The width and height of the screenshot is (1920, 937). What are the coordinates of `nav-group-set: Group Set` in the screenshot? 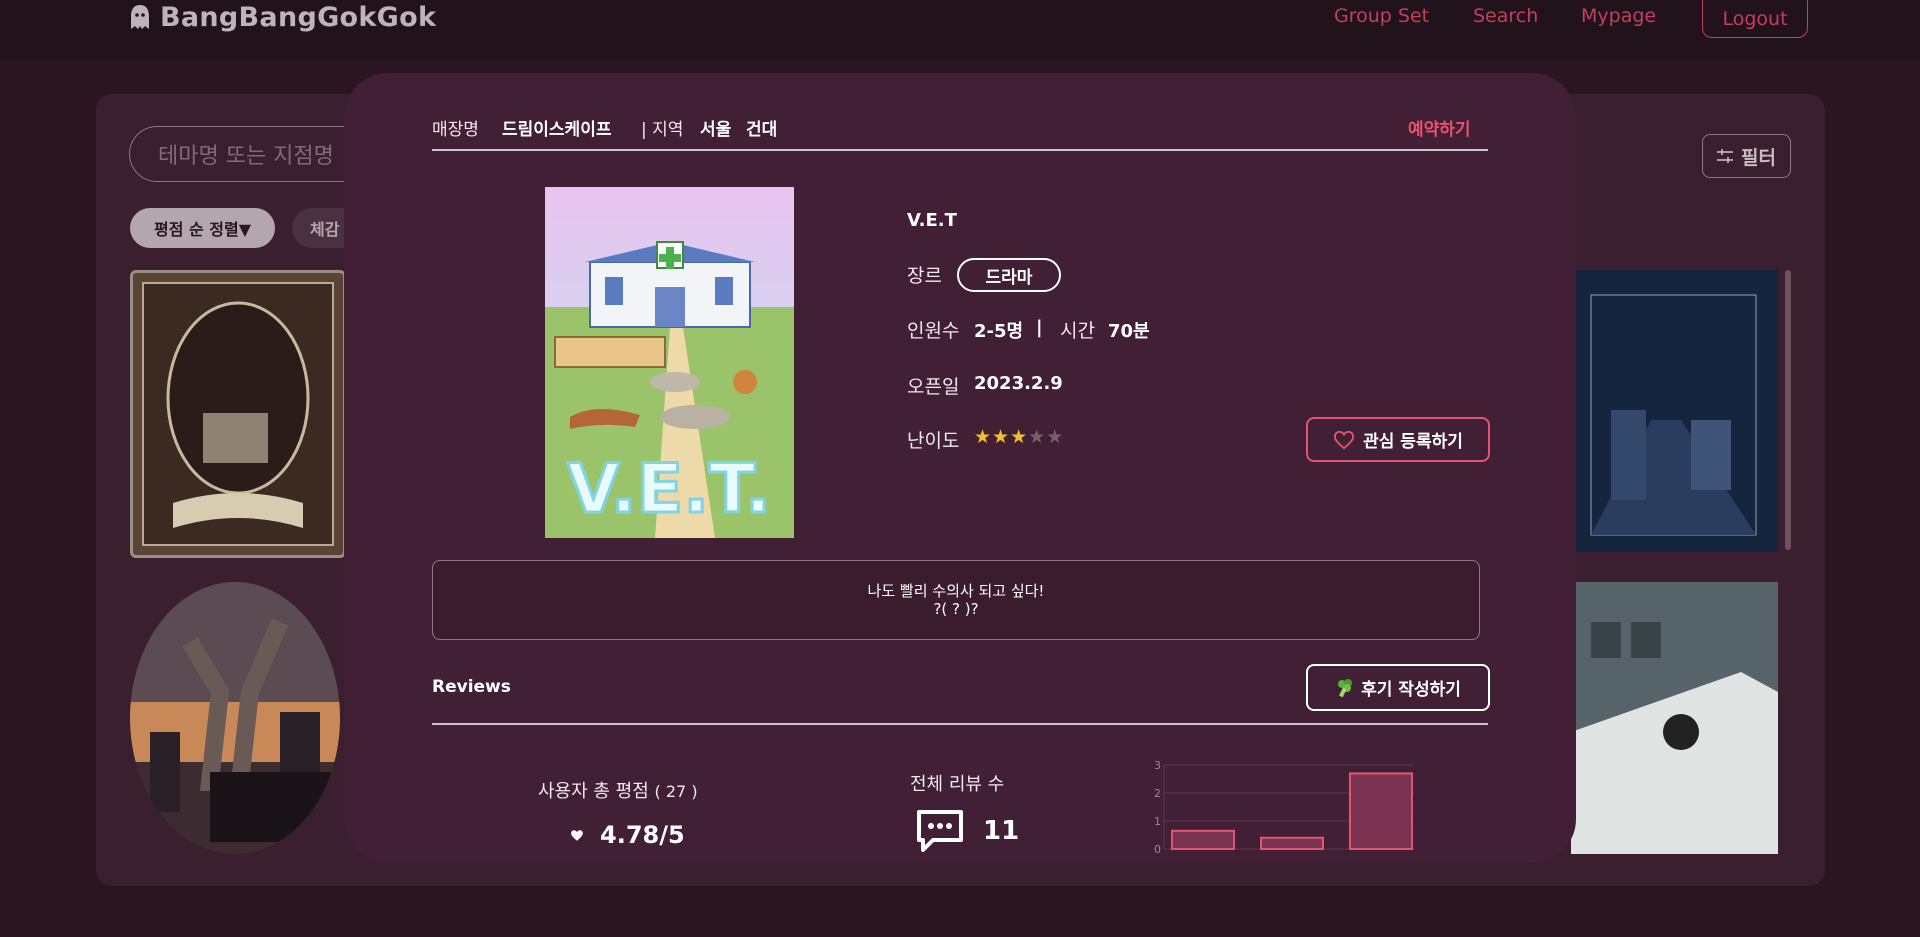 It's located at (1381, 16).